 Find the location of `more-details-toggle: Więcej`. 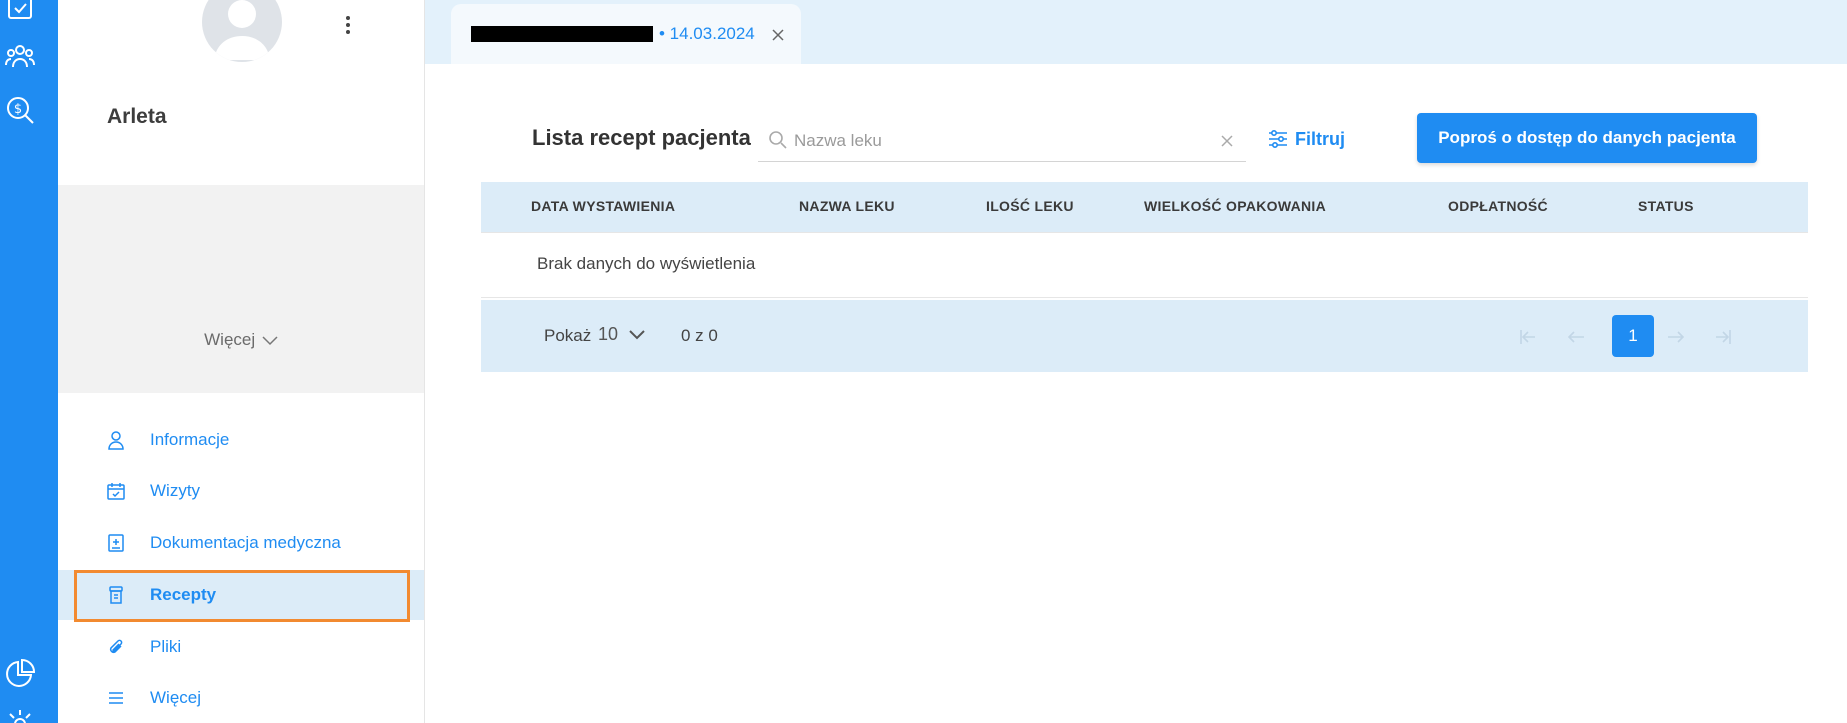

more-details-toggle: Więcej is located at coordinates (241, 340).